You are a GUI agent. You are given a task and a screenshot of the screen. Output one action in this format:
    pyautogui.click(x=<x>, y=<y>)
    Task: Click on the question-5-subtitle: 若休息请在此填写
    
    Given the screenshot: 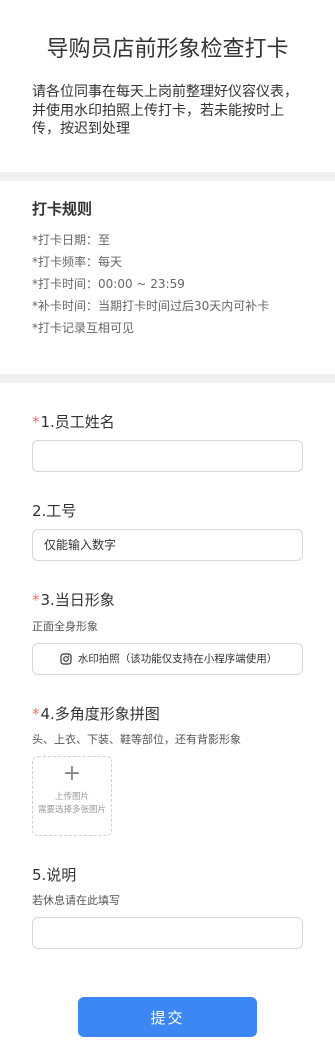 What is the action you would take?
    pyautogui.click(x=76, y=900)
    